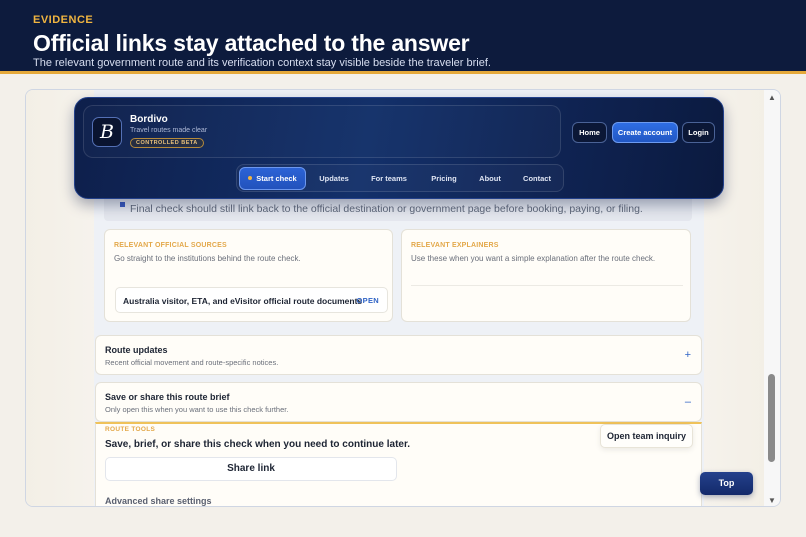 The height and width of the screenshot is (537, 806). I want to click on active-dot-icon, so click(250, 178).